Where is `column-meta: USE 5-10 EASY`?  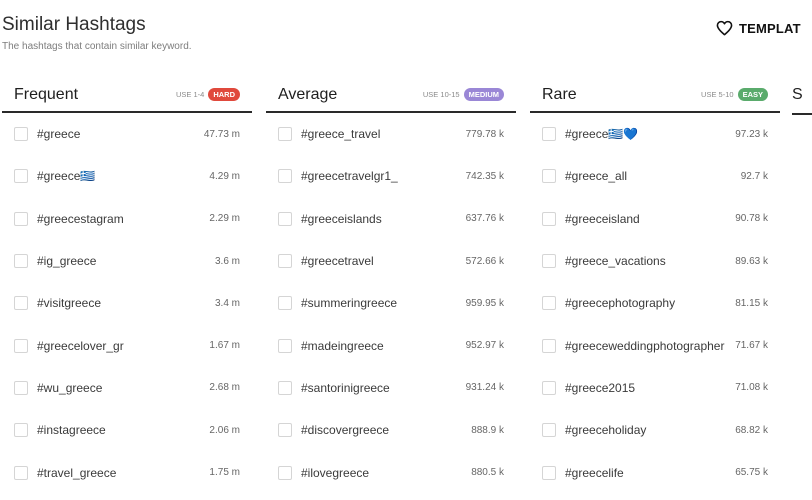 column-meta: USE 5-10 EASY is located at coordinates (734, 94).